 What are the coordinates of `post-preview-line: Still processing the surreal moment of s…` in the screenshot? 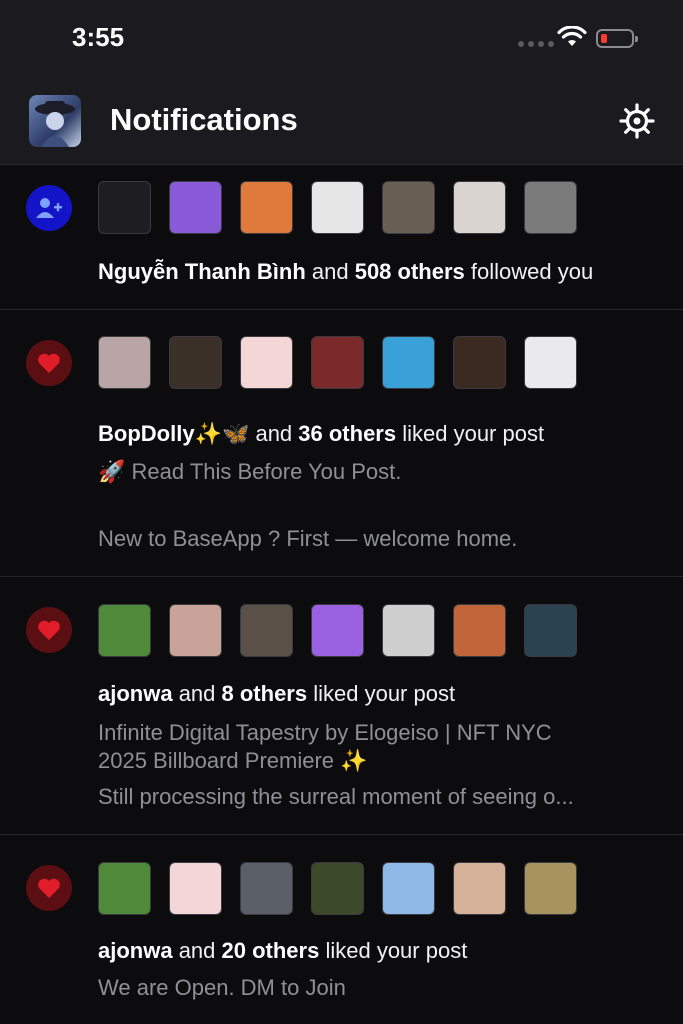 It's located at (336, 797).